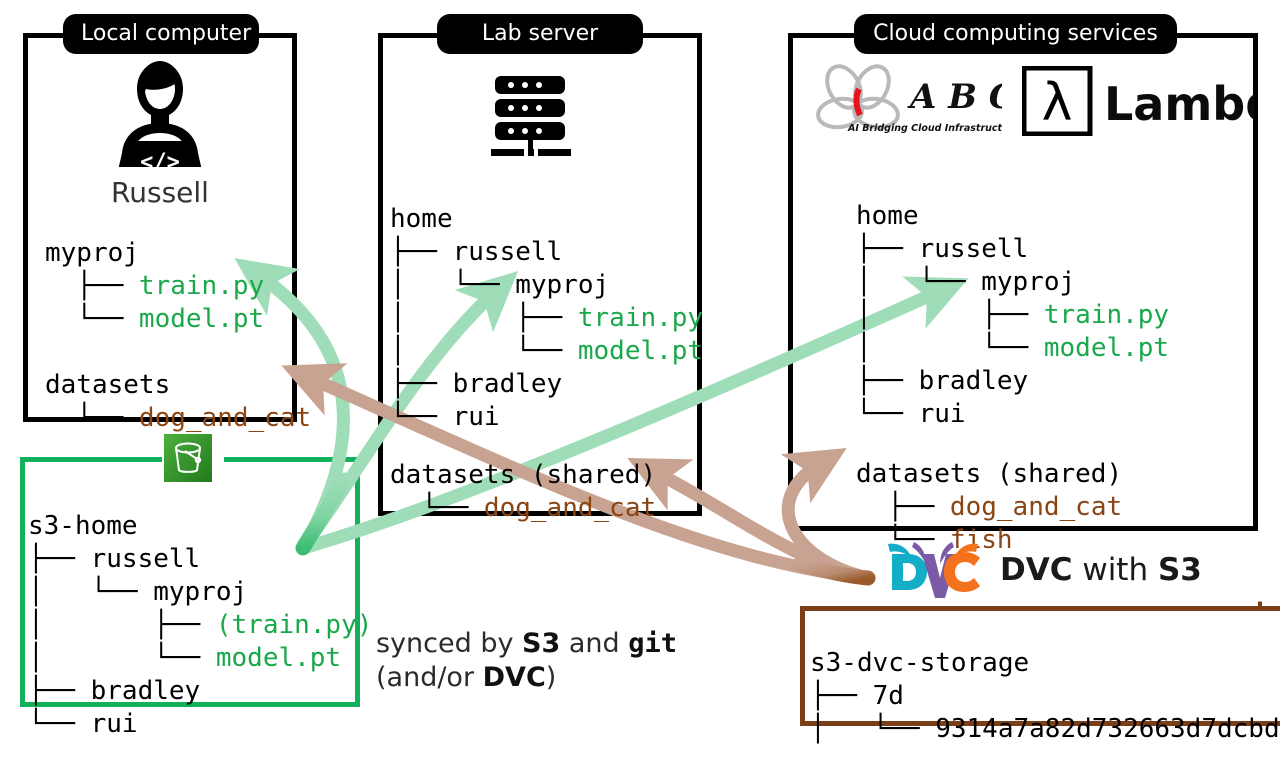  Describe the element at coordinates (954, 97) in the screenshot. I see `abci-wordmark: A B C I` at that location.